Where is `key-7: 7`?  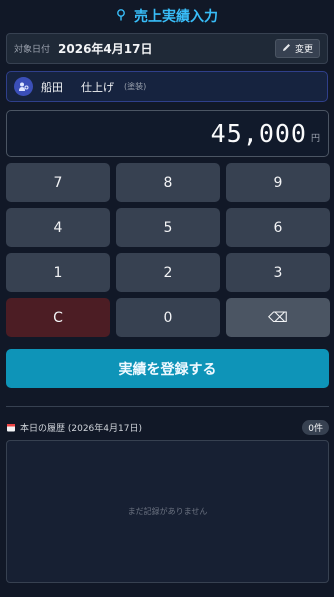 key-7: 7 is located at coordinates (58, 182).